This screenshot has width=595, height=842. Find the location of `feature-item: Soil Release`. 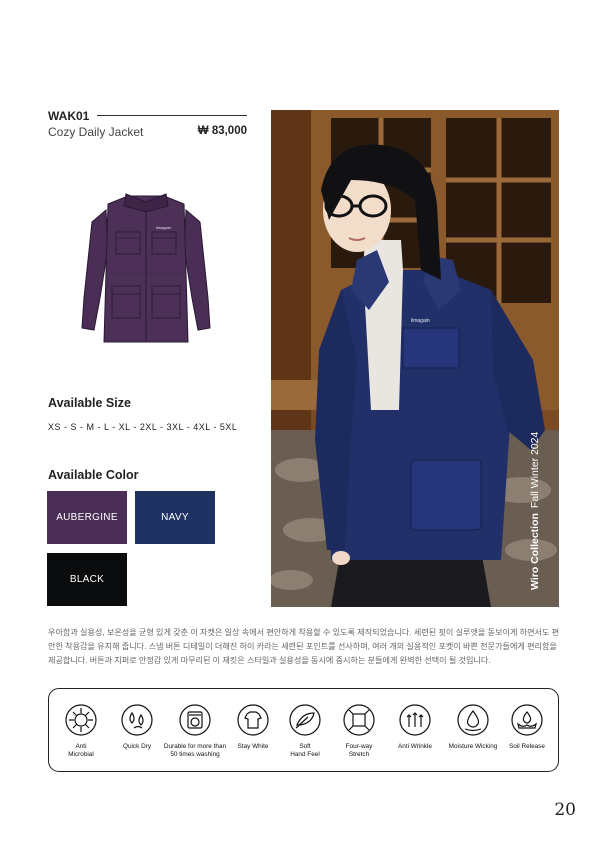

feature-item: Soil Release is located at coordinates (527, 727).